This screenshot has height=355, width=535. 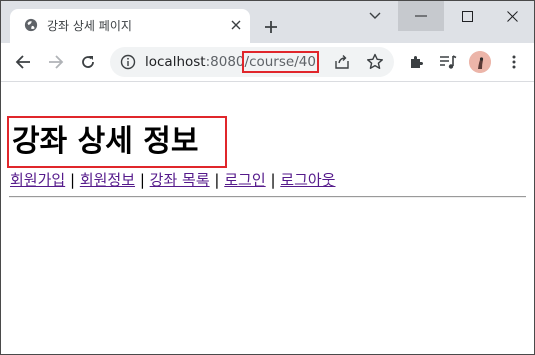 I want to click on globe-icon, so click(x=31, y=25).